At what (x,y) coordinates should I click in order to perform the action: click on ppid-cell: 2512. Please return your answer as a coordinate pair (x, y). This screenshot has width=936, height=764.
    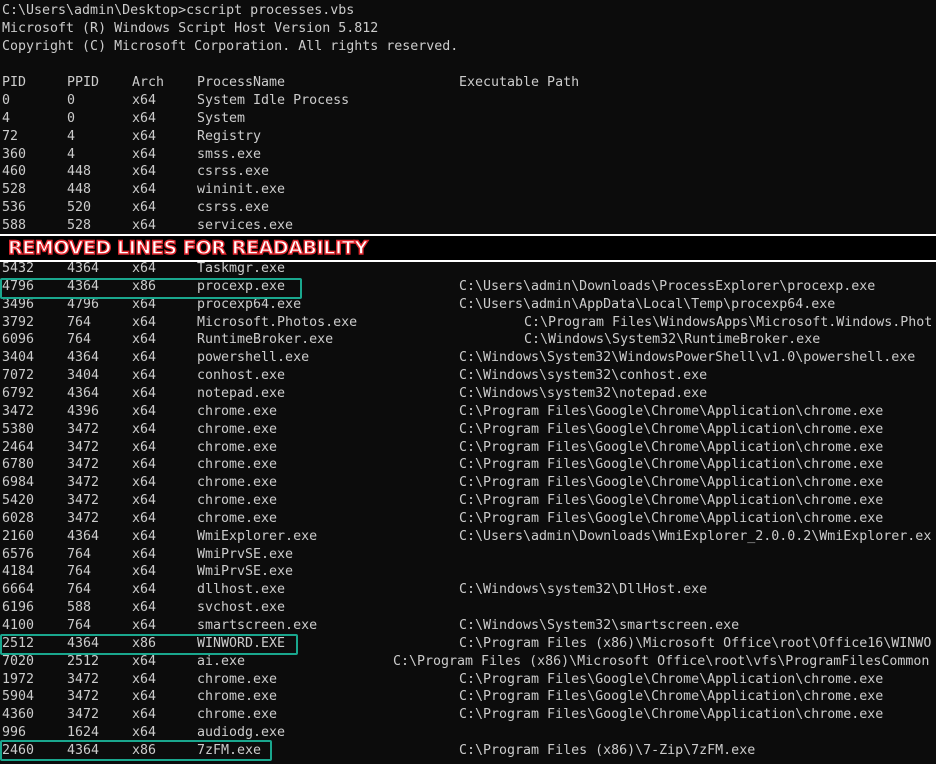
    Looking at the image, I should click on (83, 661).